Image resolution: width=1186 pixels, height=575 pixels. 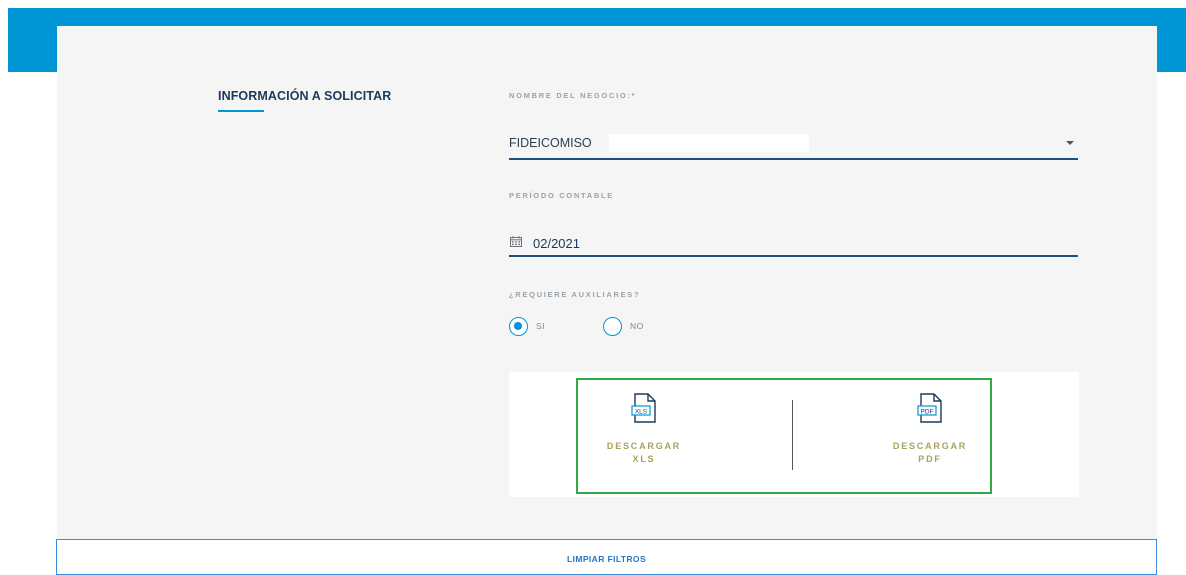 I want to click on radio-si-circle, so click(x=518, y=326).